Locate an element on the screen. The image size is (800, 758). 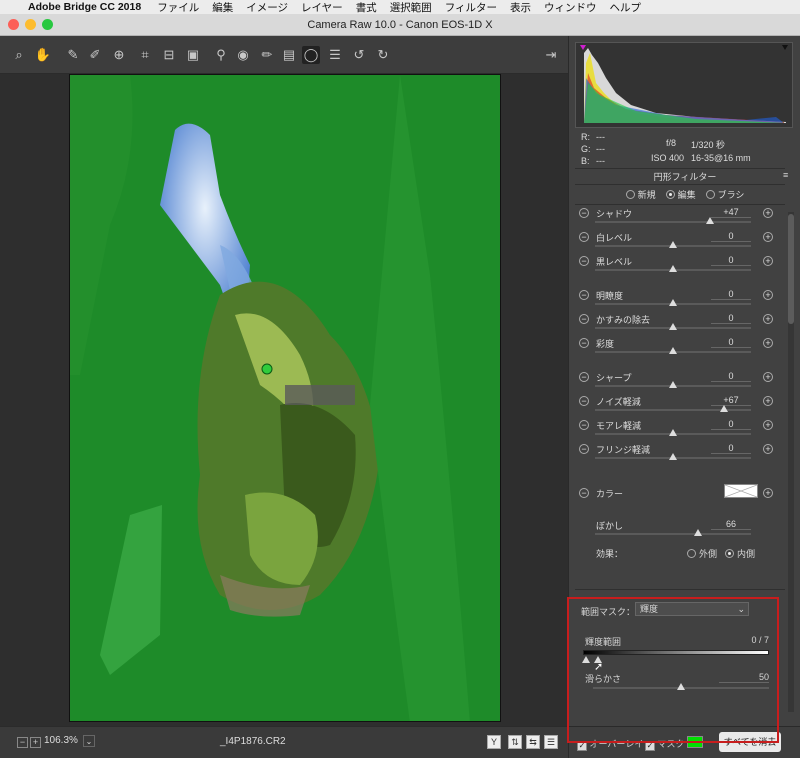
compare-icon: ⇅ is located at coordinates (515, 742).